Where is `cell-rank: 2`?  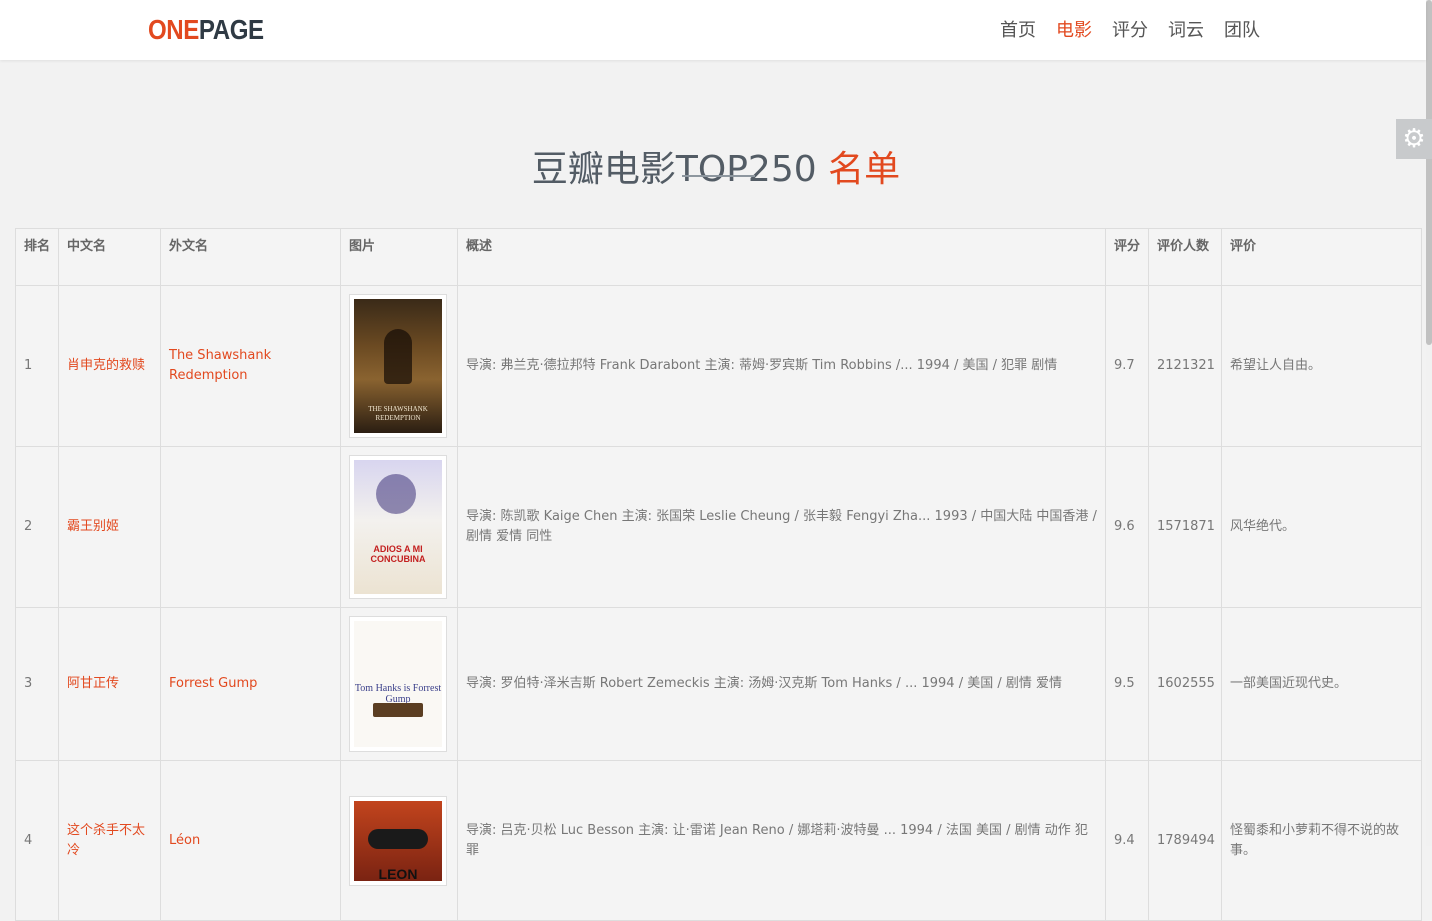 cell-rank: 2 is located at coordinates (37, 527).